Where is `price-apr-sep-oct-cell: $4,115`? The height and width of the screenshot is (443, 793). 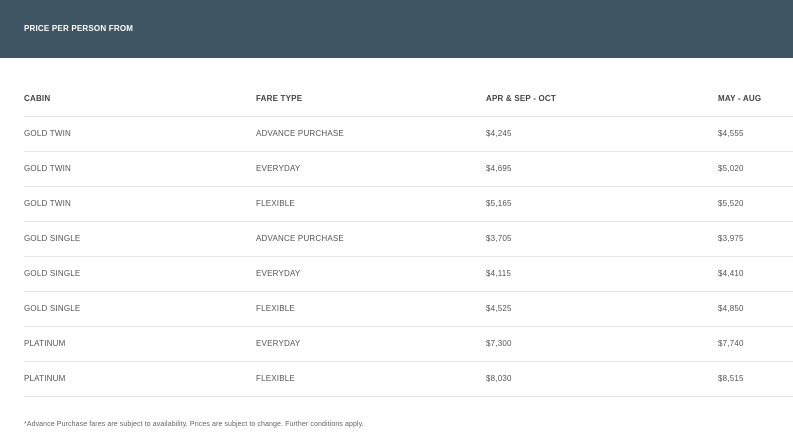
price-apr-sep-oct-cell: $4,115 is located at coordinates (499, 273).